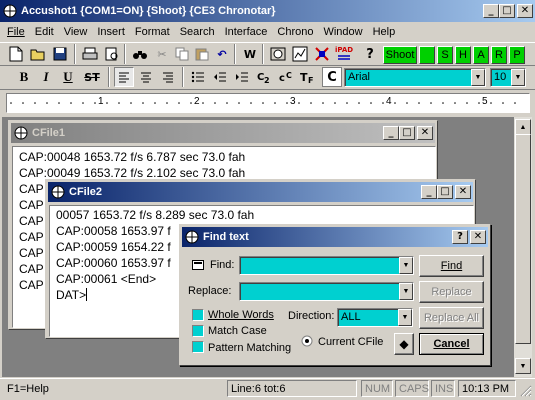 The height and width of the screenshot is (400, 535). What do you see at coordinates (517, 55) in the screenshot?
I see `p-button: P` at bounding box center [517, 55].